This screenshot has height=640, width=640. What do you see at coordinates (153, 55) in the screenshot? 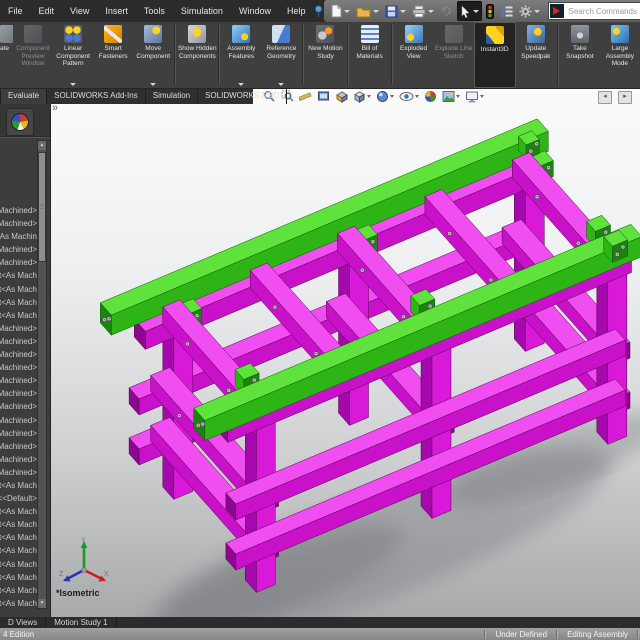
I see `move-component-button: Move Component` at bounding box center [153, 55].